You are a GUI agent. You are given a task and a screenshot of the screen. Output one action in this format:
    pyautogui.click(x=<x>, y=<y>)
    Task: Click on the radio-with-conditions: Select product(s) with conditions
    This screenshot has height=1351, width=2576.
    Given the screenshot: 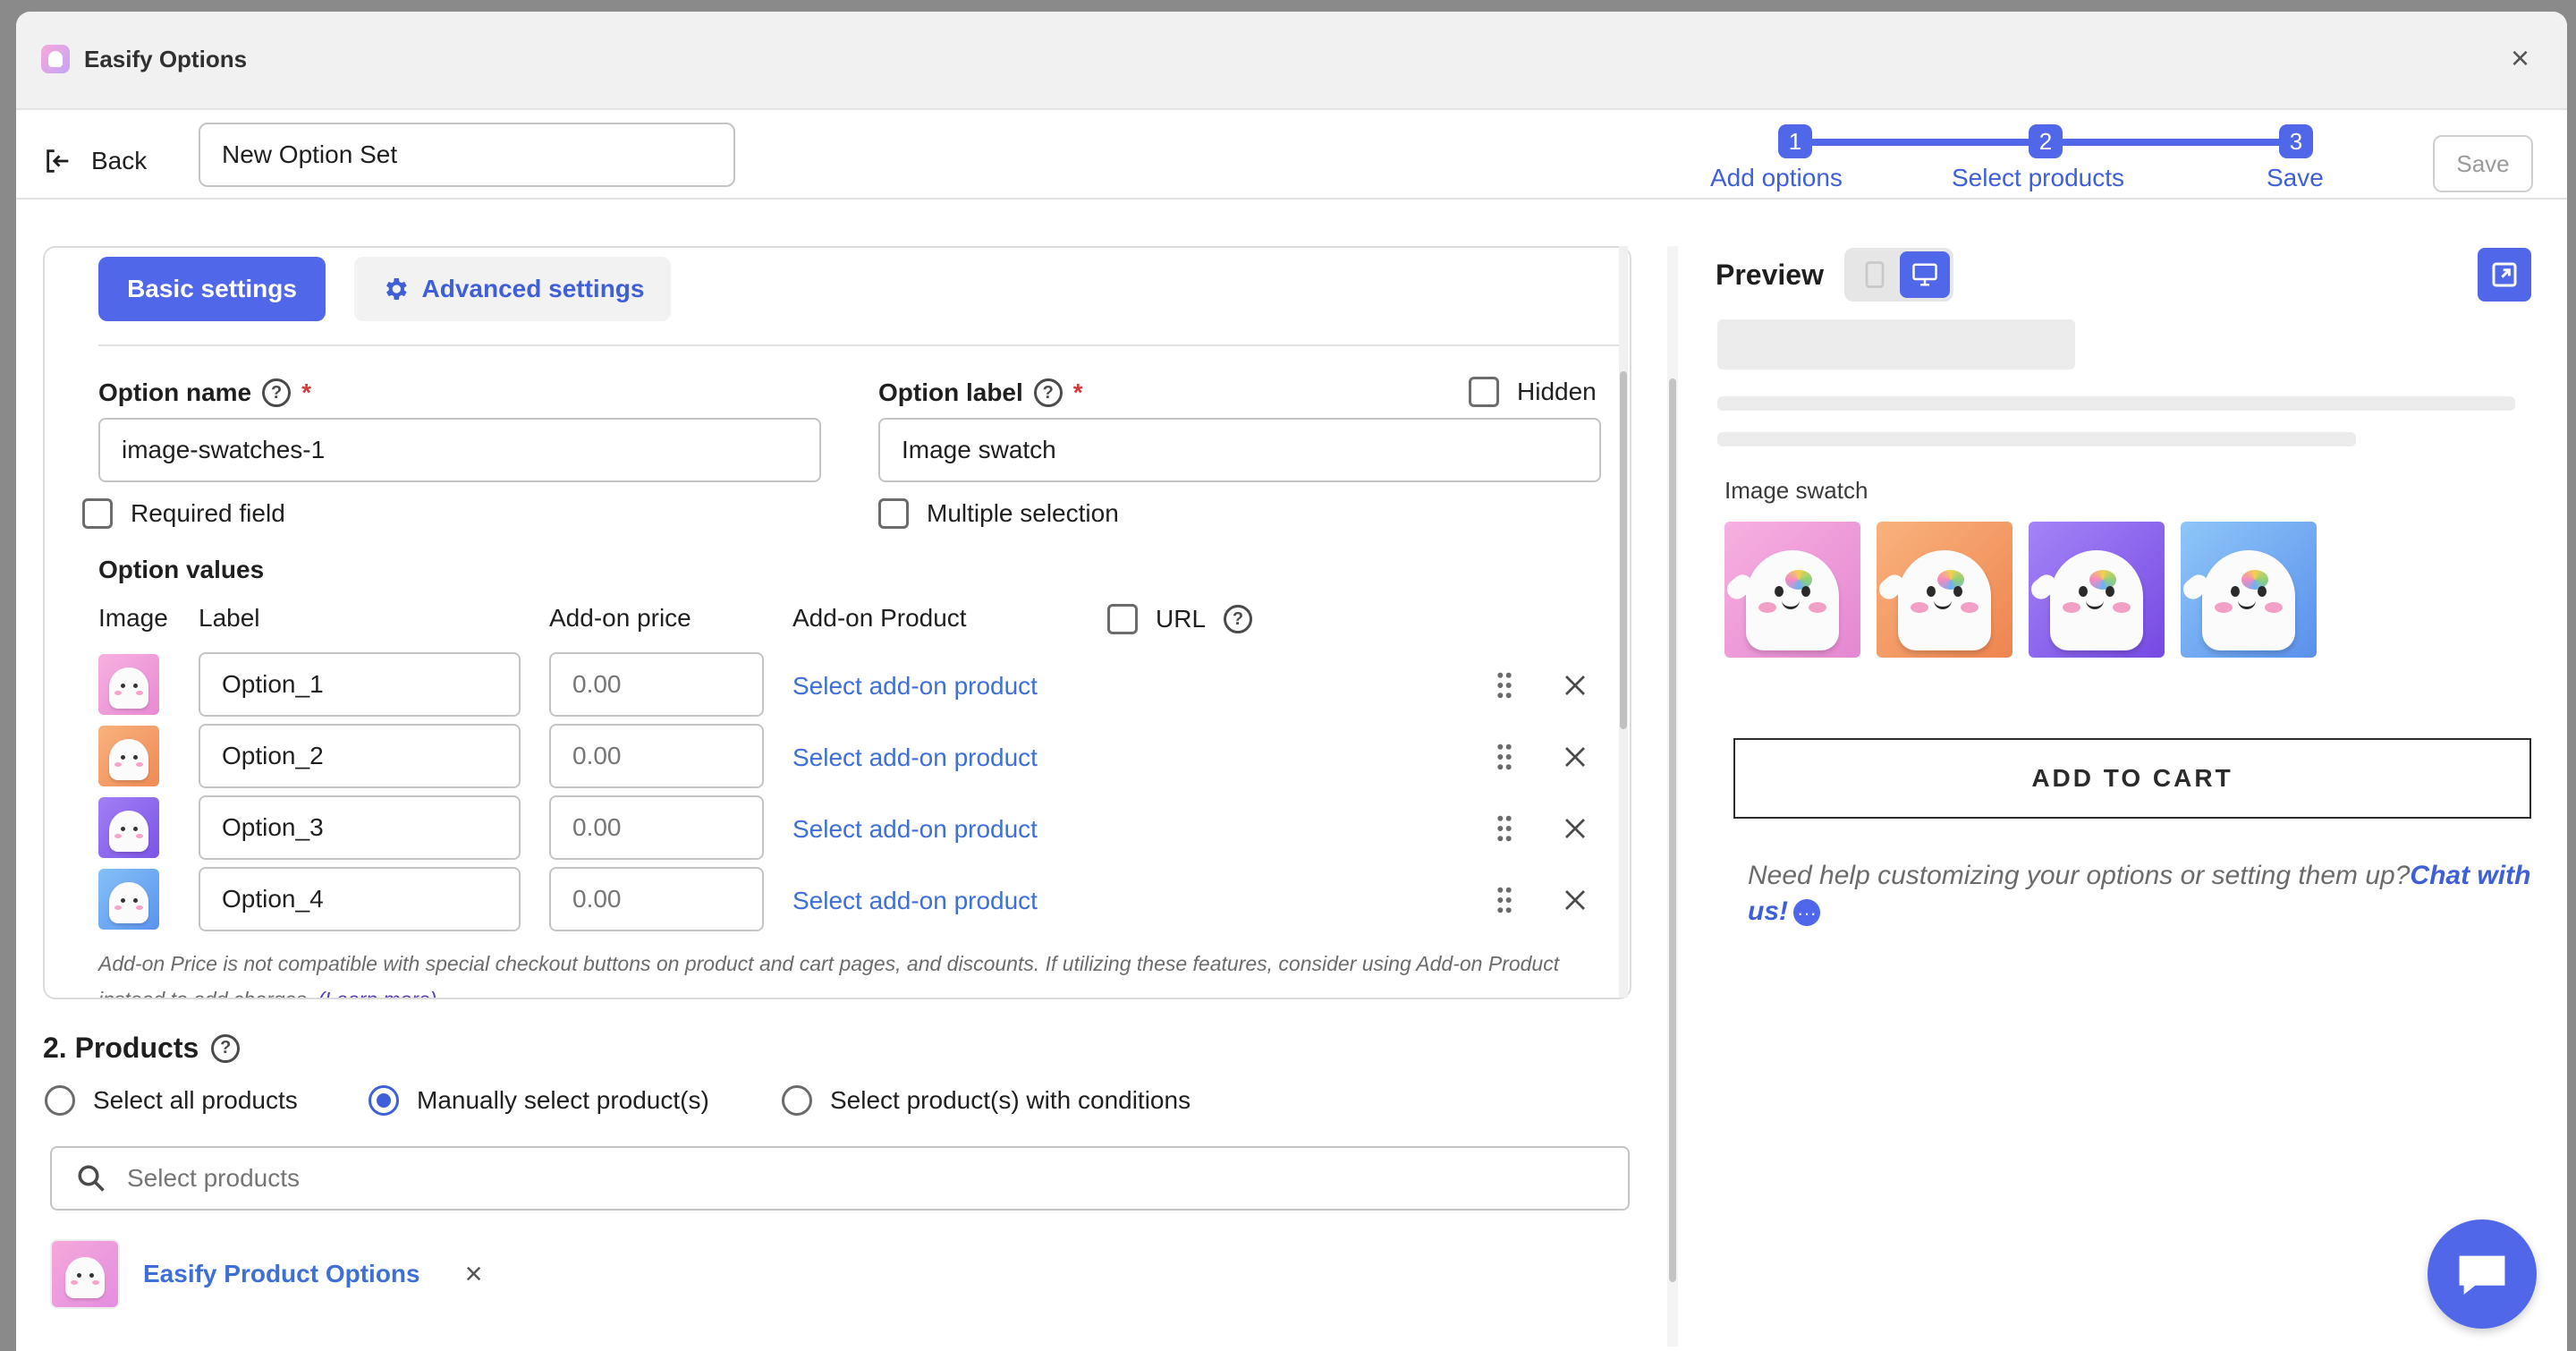 What is the action you would take?
    pyautogui.click(x=986, y=1100)
    